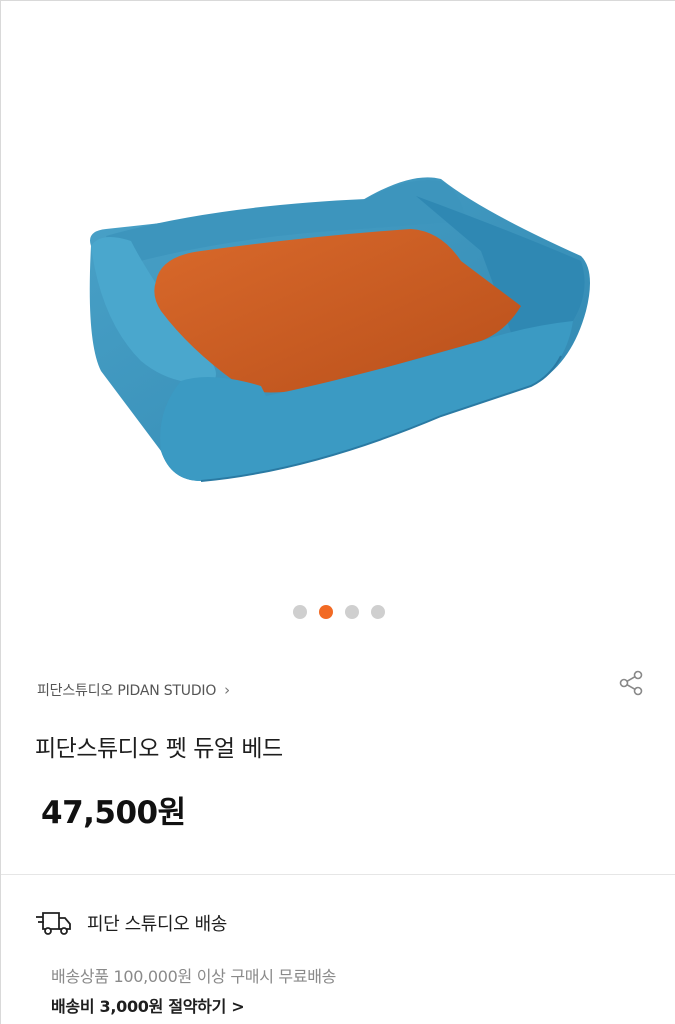  I want to click on chevron-right-icon: ›, so click(227, 690).